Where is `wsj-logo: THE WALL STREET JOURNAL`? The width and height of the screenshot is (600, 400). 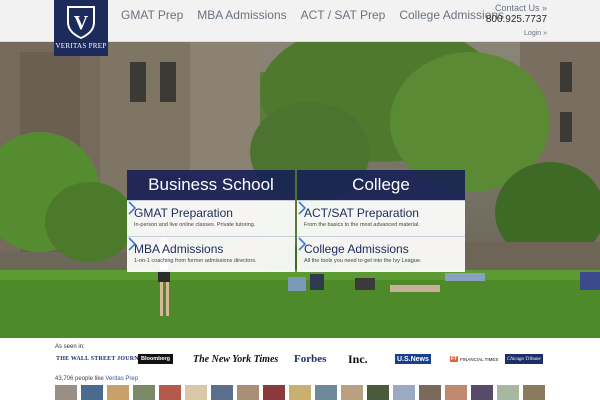
wsj-logo: THE WALL STREET JOURNAL is located at coordinates (102, 359).